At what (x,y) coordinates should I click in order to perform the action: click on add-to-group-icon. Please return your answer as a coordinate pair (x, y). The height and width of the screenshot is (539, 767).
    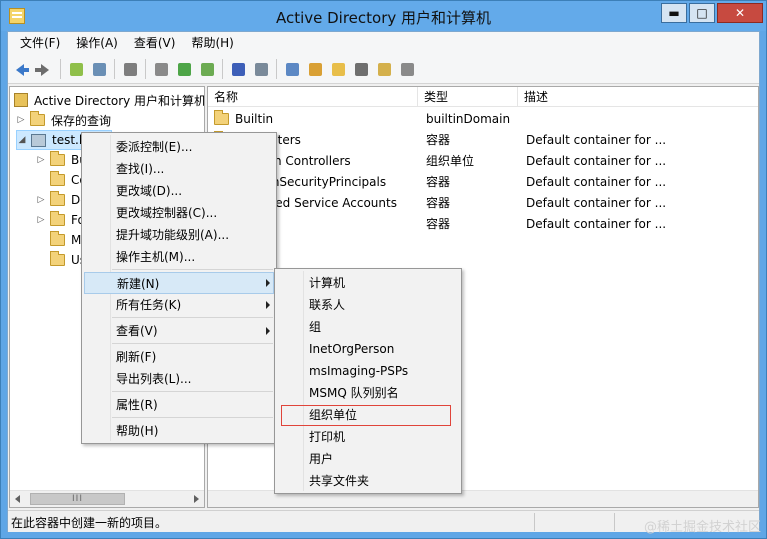
    Looking at the image, I should click on (407, 69).